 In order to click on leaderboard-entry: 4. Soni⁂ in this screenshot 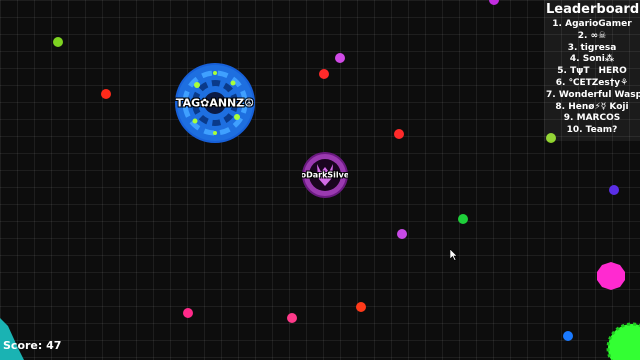, I will do `click(592, 59)`.